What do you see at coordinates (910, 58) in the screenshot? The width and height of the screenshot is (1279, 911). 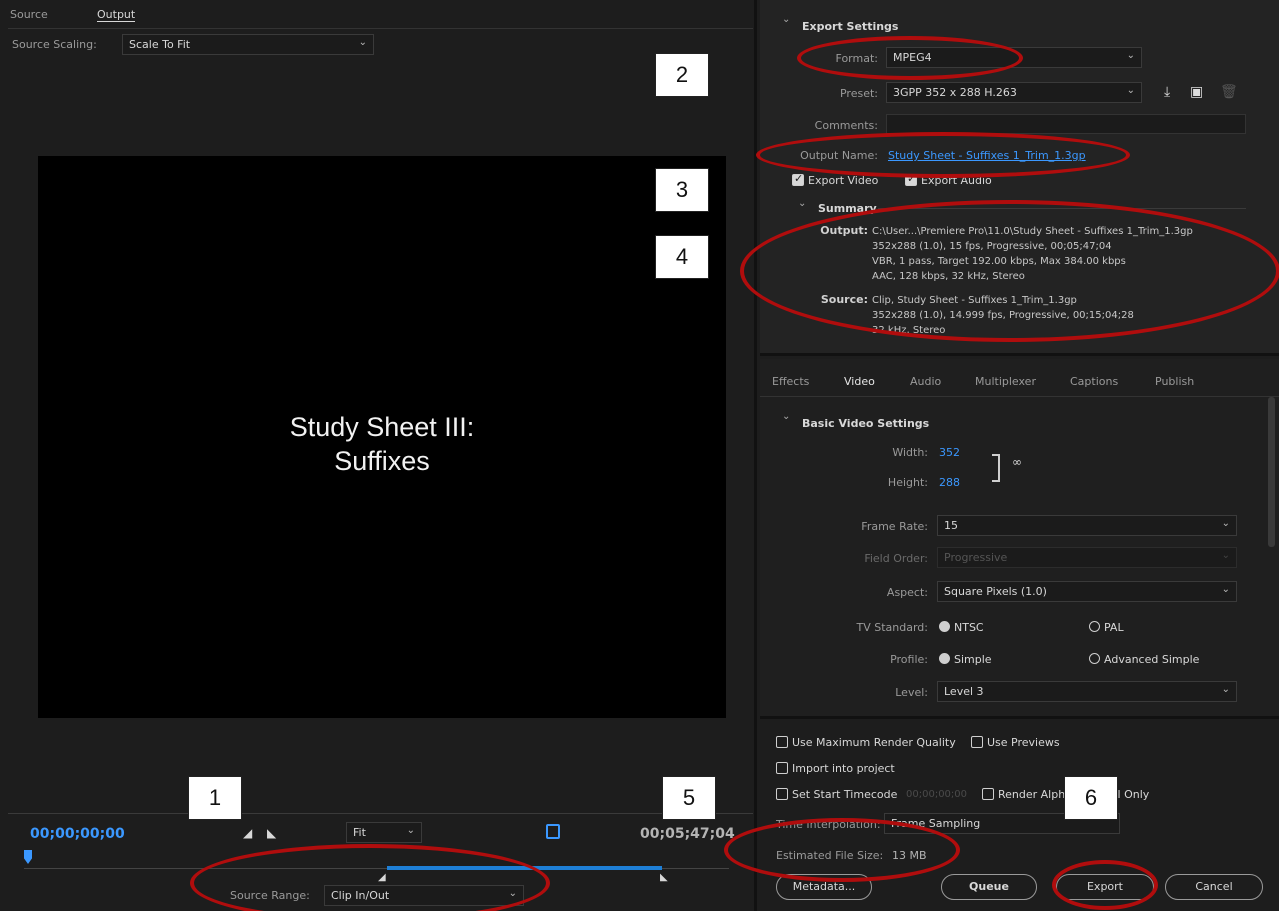 I see `annotation-ring-format` at bounding box center [910, 58].